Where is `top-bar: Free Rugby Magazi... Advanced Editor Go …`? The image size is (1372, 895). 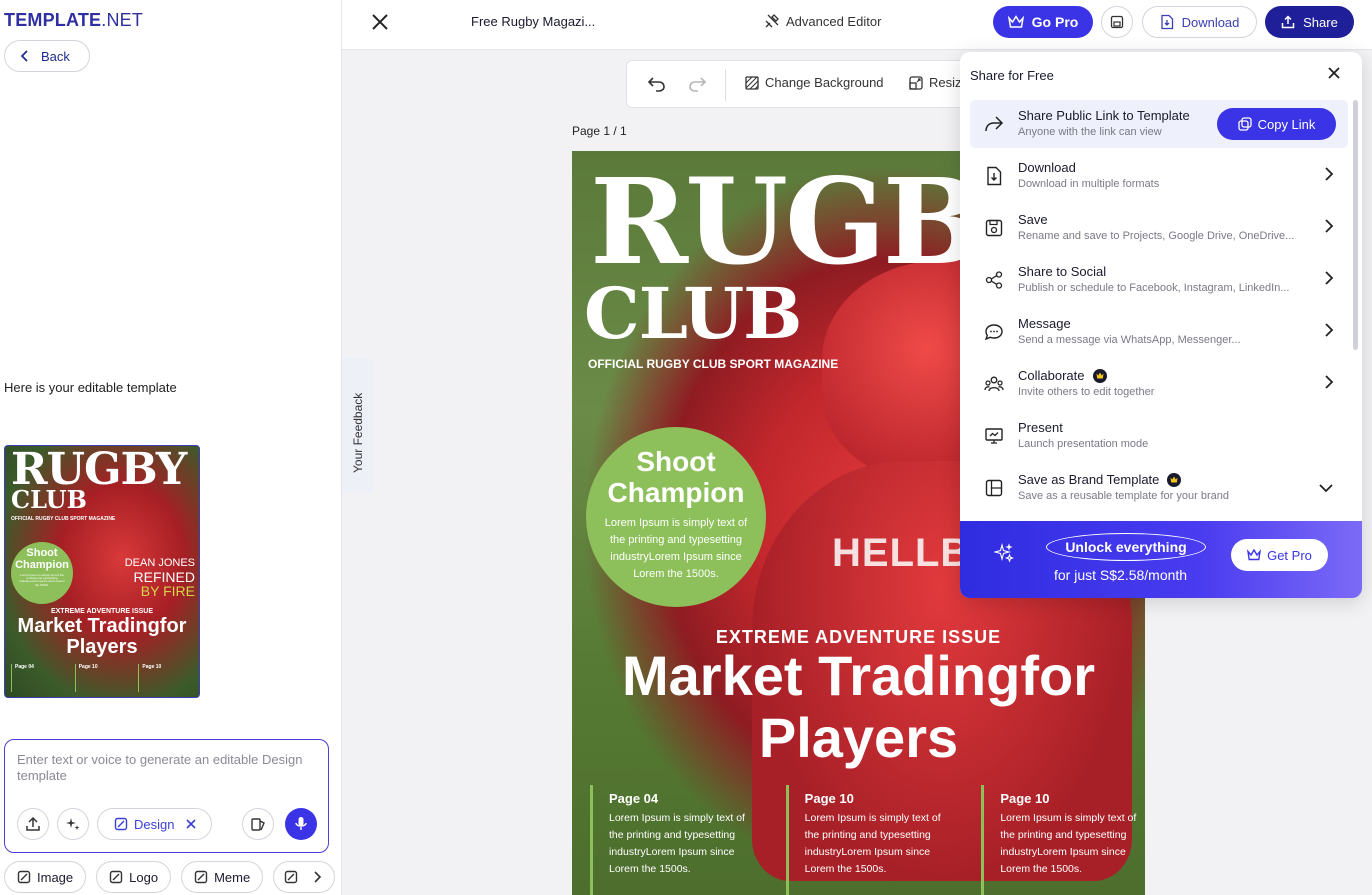 top-bar: Free Rugby Magazi... Advanced Editor Go … is located at coordinates (857, 25).